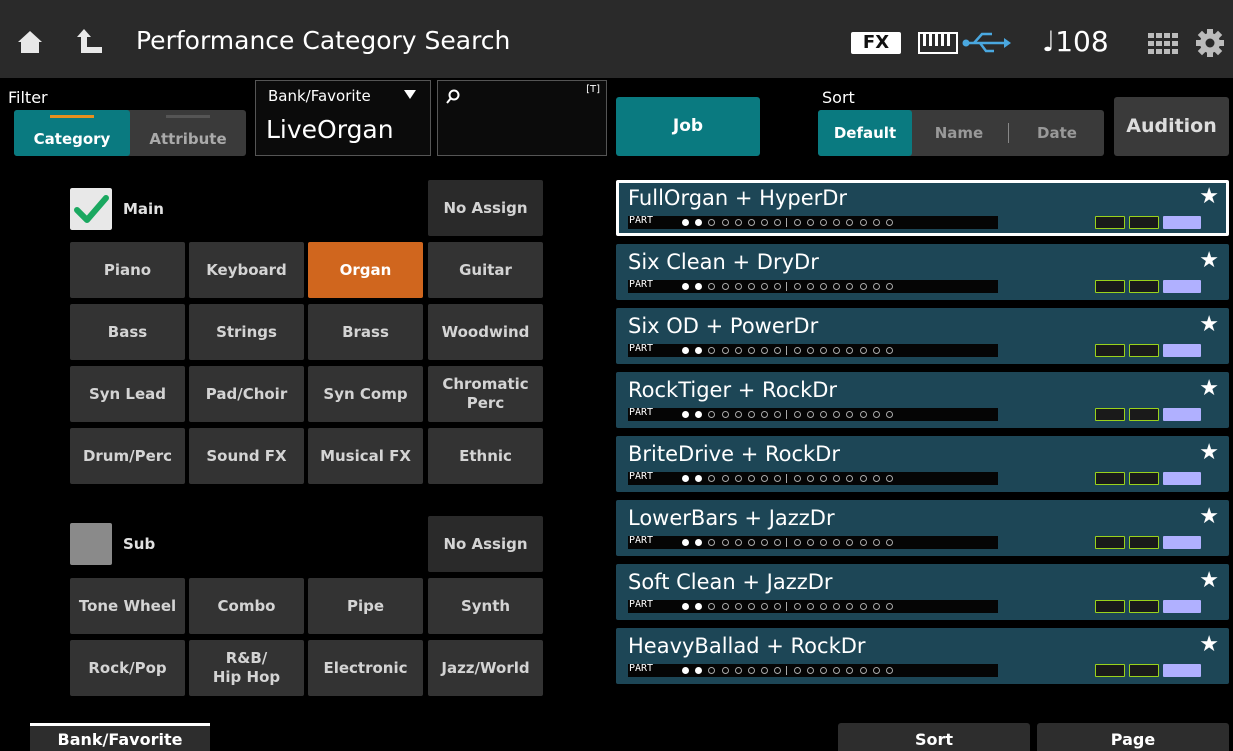 The height and width of the screenshot is (751, 1233). What do you see at coordinates (127, 332) in the screenshot?
I see `main-category-bass: Bass` at bounding box center [127, 332].